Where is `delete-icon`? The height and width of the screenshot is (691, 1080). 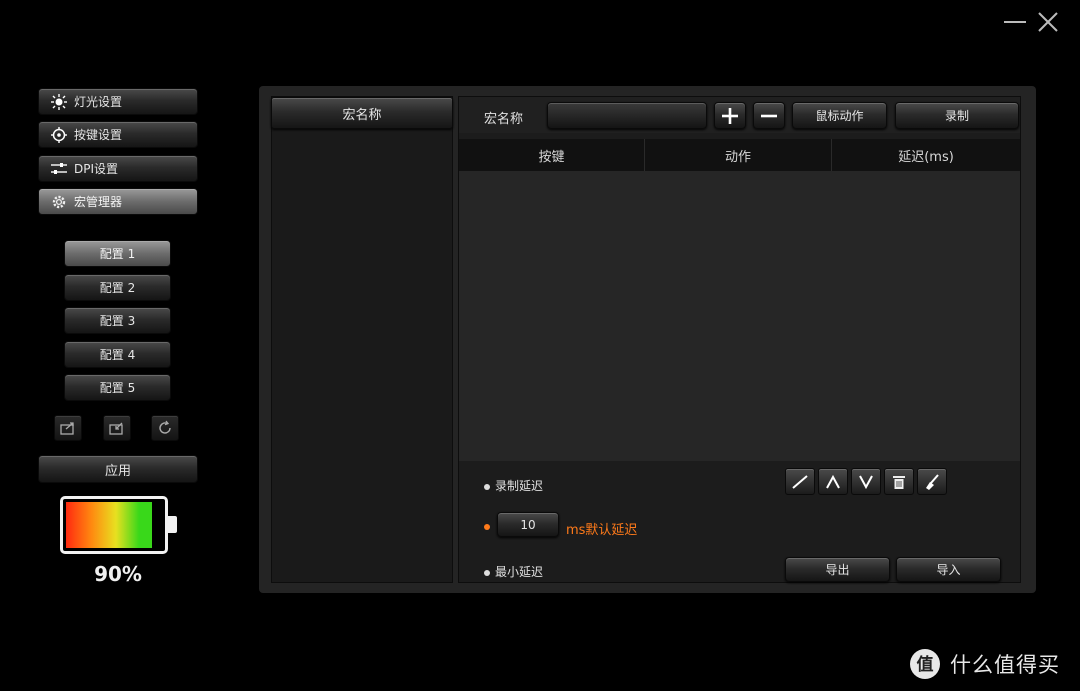
delete-icon is located at coordinates (899, 482).